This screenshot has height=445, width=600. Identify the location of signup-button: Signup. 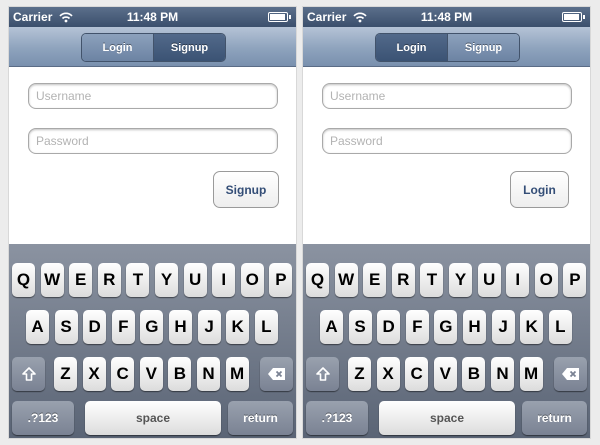
(246, 189).